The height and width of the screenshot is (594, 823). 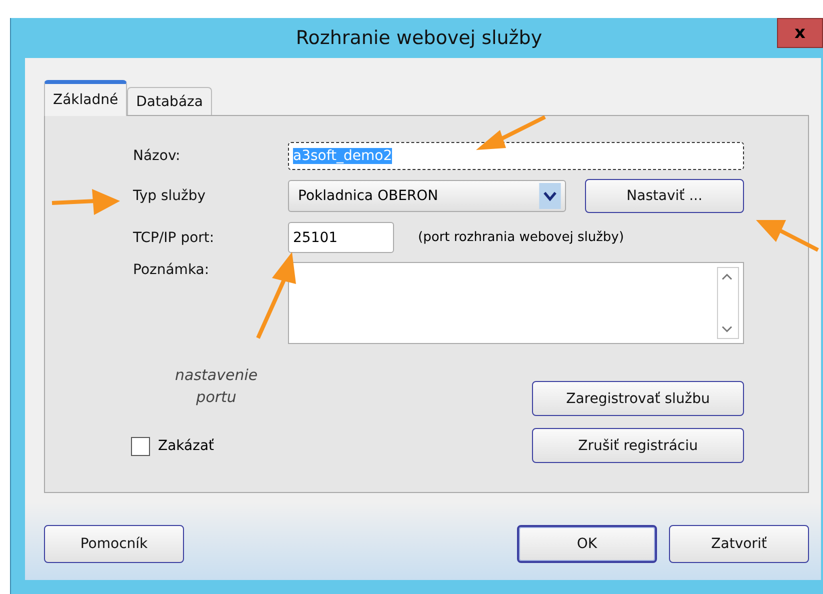 What do you see at coordinates (587, 543) in the screenshot?
I see `dialog-button: OK` at bounding box center [587, 543].